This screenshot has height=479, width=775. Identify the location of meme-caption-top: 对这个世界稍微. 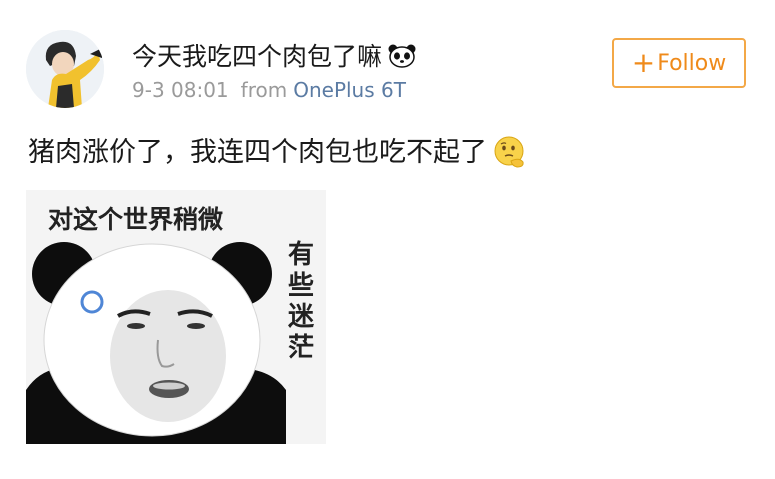
(136, 219).